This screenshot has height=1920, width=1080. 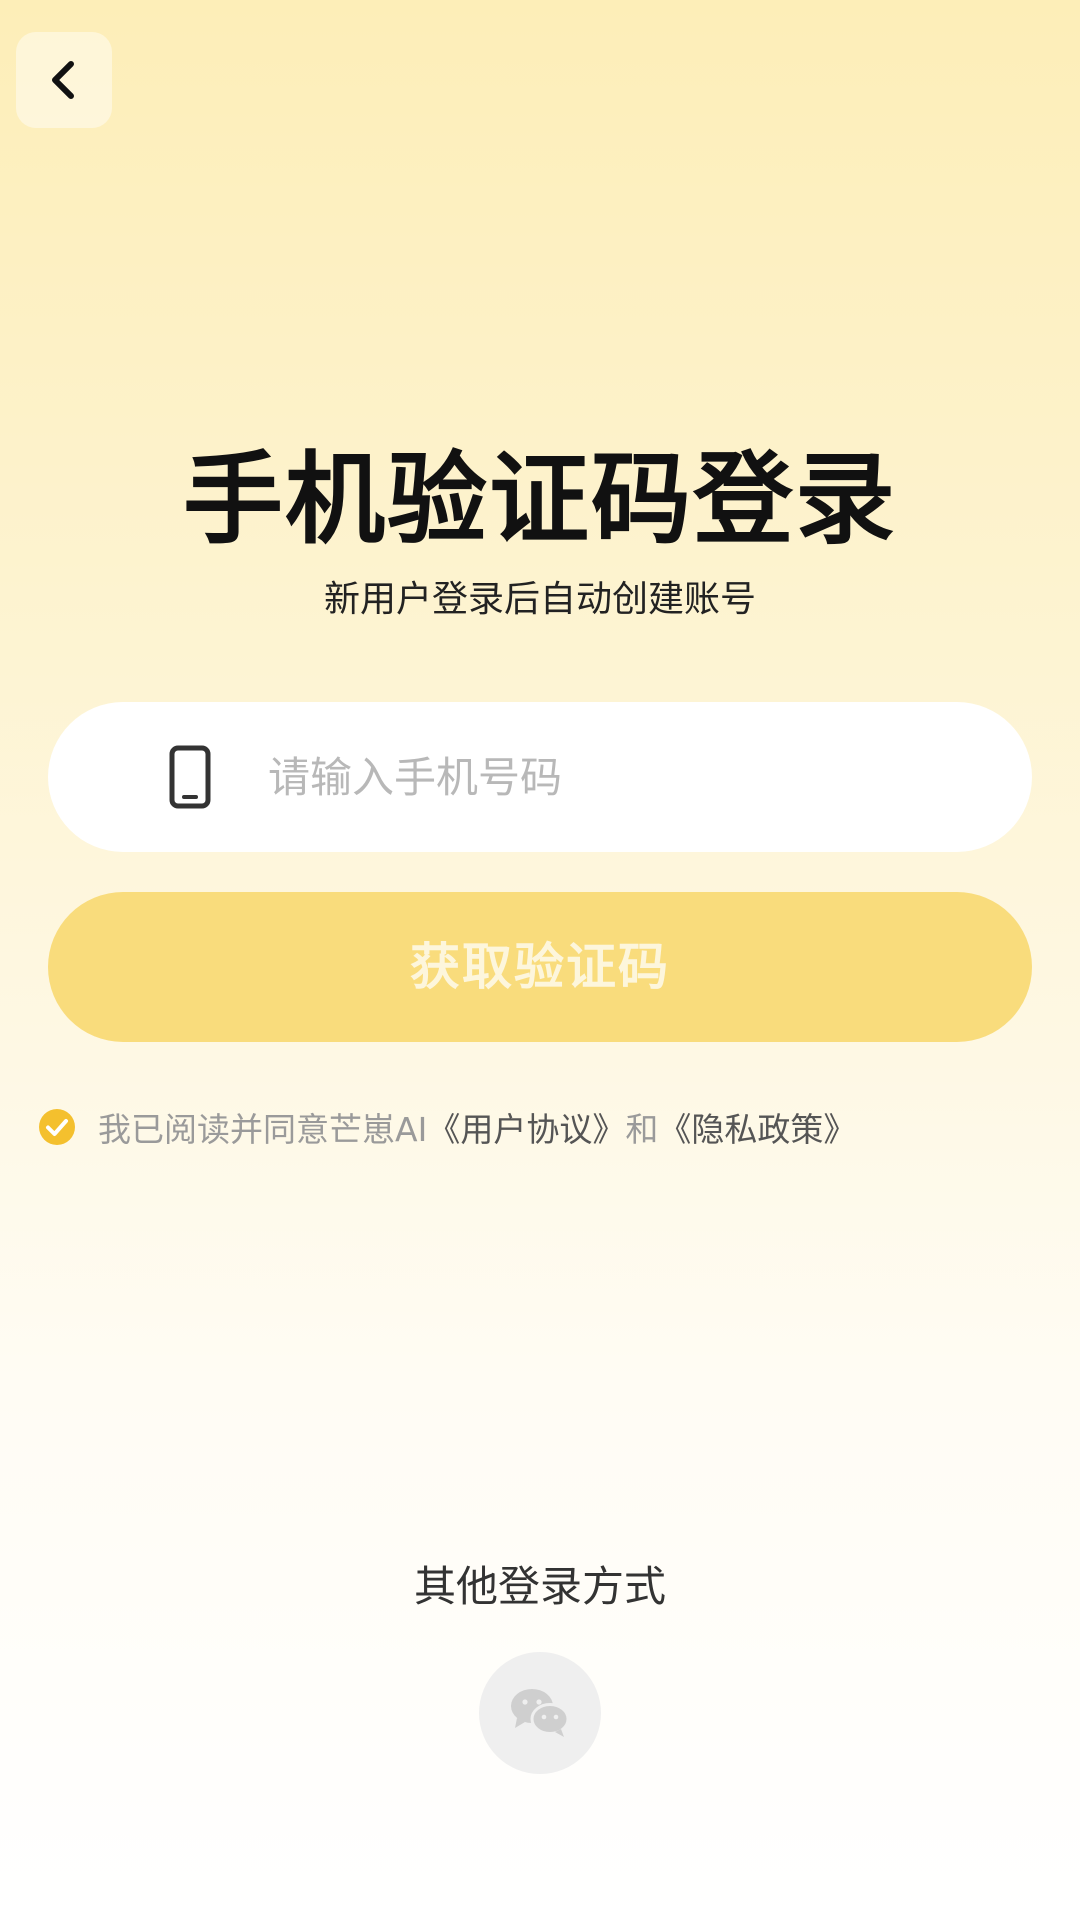 I want to click on smartphone-icon, so click(x=190, y=777).